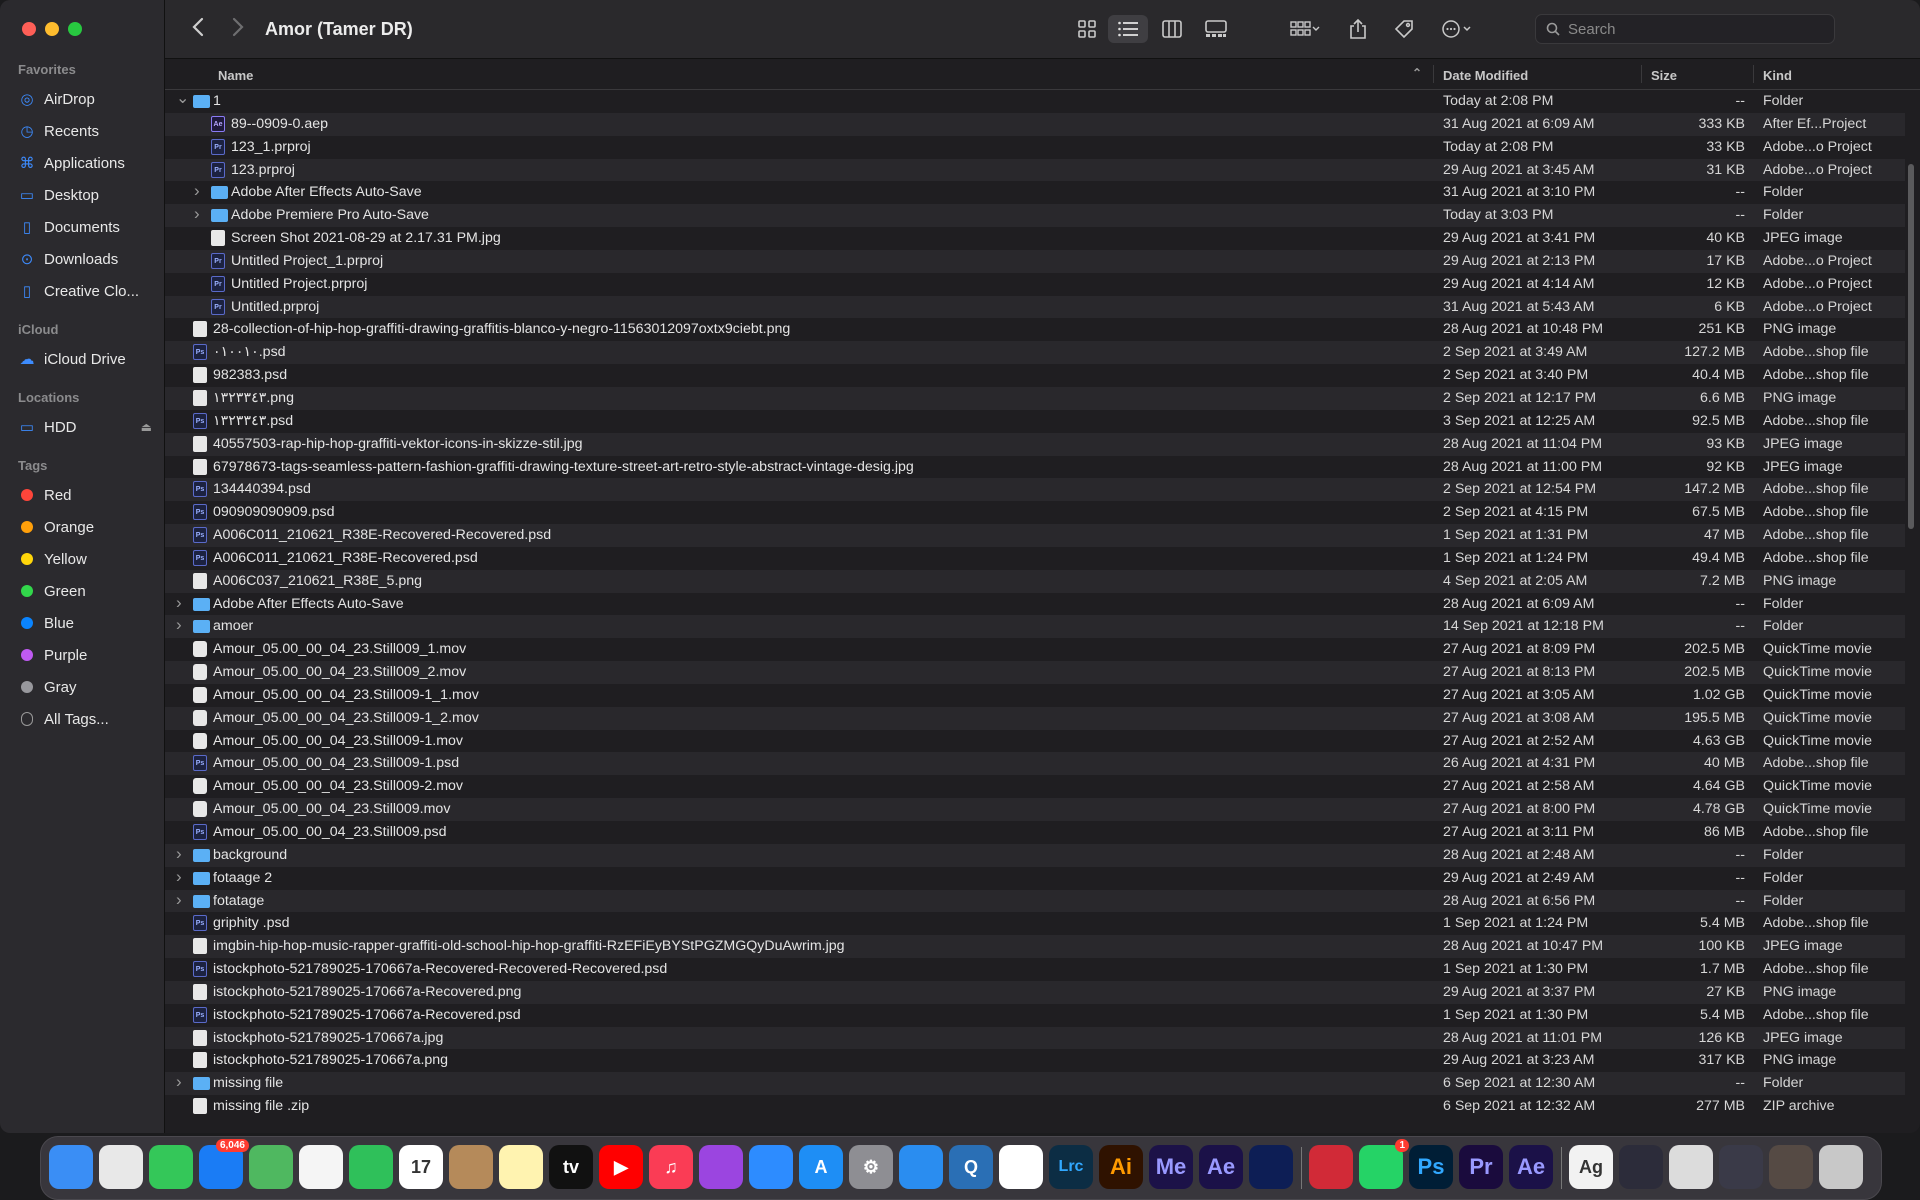 This screenshot has height=1200, width=1920. Describe the element at coordinates (1841, 1167) in the screenshot. I see `trash-icon` at that location.